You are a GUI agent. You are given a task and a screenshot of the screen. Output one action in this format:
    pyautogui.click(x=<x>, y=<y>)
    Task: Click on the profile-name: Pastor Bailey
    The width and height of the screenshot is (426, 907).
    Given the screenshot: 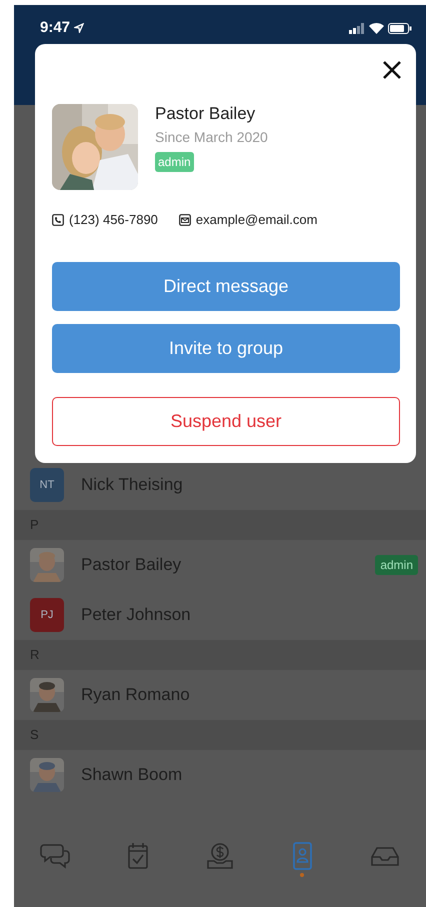 What is the action you would take?
    pyautogui.click(x=205, y=114)
    